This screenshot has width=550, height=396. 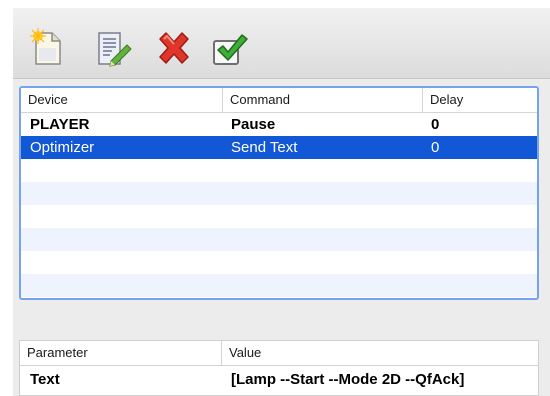 What do you see at coordinates (253, 124) in the screenshot?
I see `command-cell: Pause` at bounding box center [253, 124].